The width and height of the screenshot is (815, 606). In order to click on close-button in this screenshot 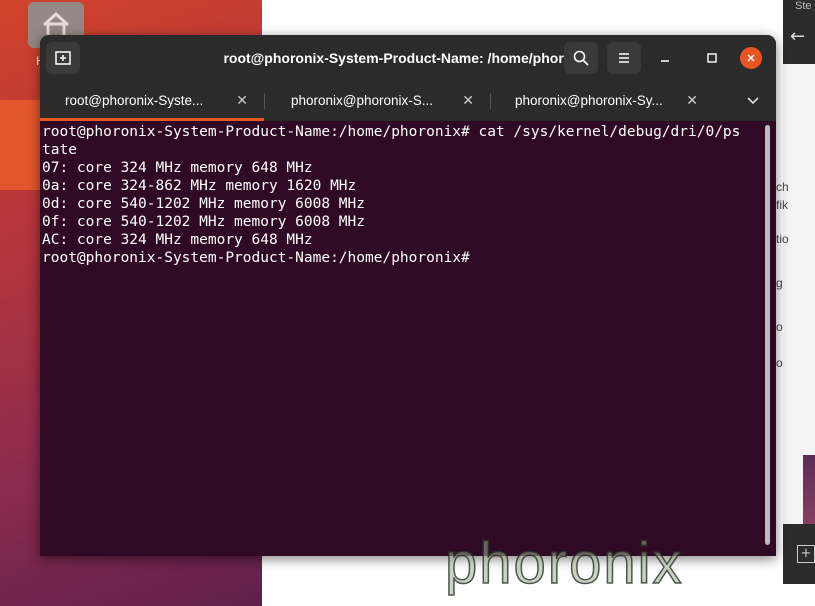, I will do `click(751, 58)`.